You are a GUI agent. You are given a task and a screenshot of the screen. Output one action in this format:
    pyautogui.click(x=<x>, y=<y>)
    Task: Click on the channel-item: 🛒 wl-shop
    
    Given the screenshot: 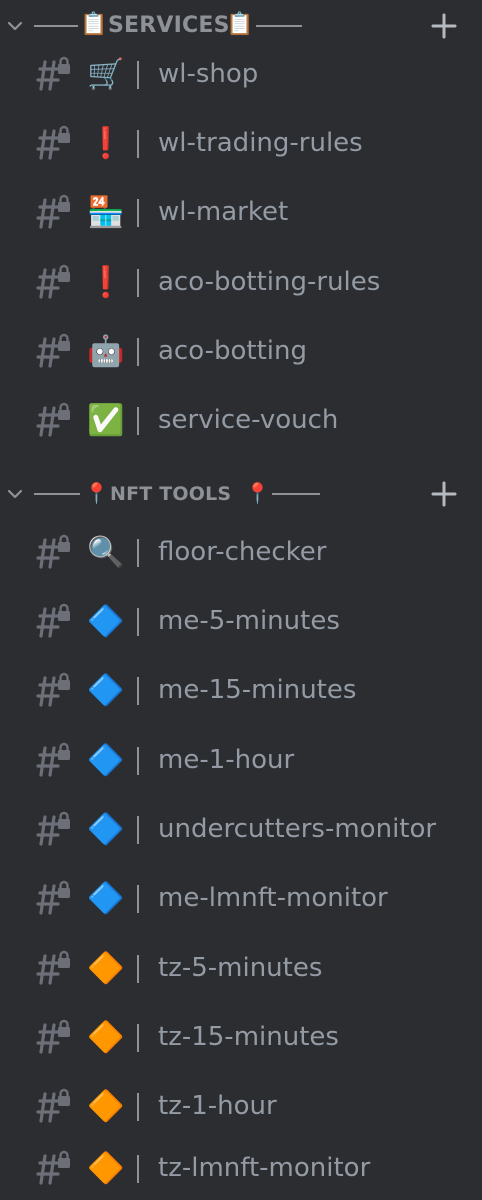 What is the action you would take?
    pyautogui.click(x=241, y=74)
    